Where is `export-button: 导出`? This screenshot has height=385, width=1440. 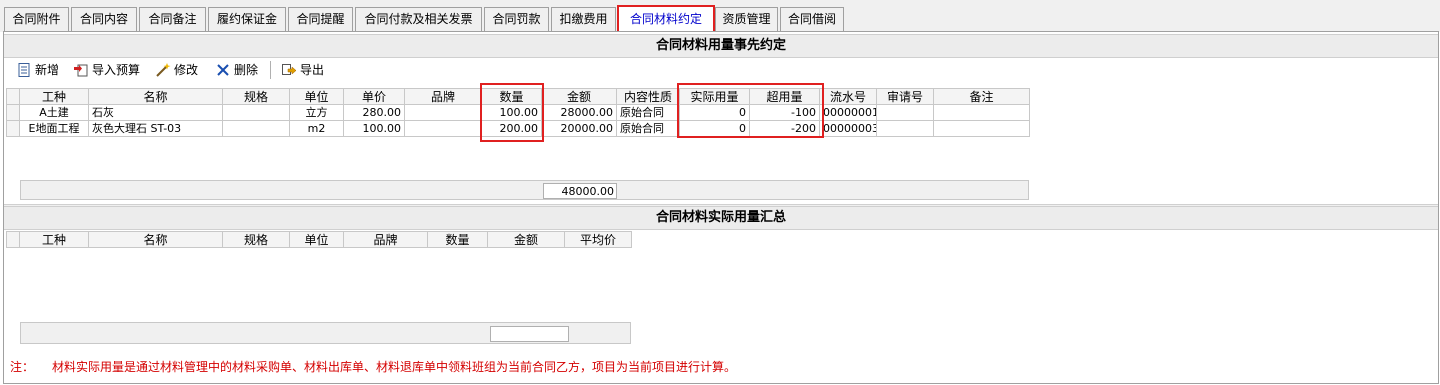
export-button: 导出 is located at coordinates (302, 70).